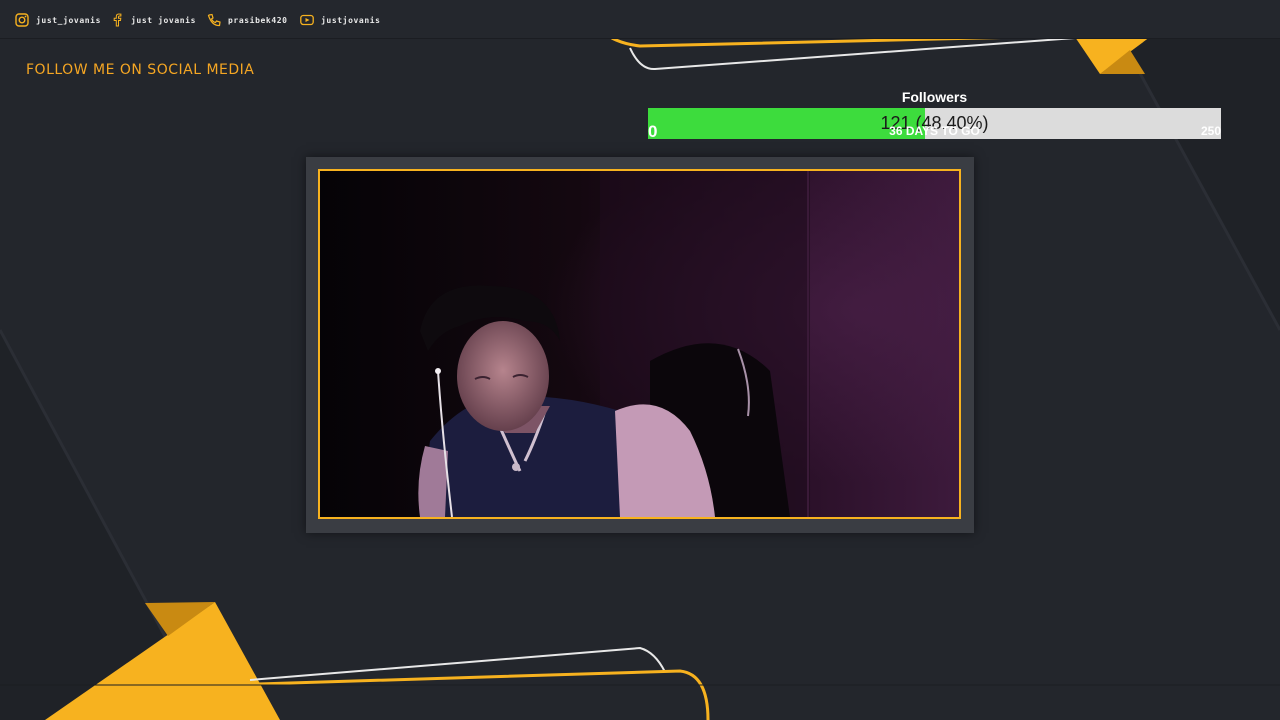  Describe the element at coordinates (351, 20) in the screenshot. I see `social-youtube-label: justjovanis` at that location.